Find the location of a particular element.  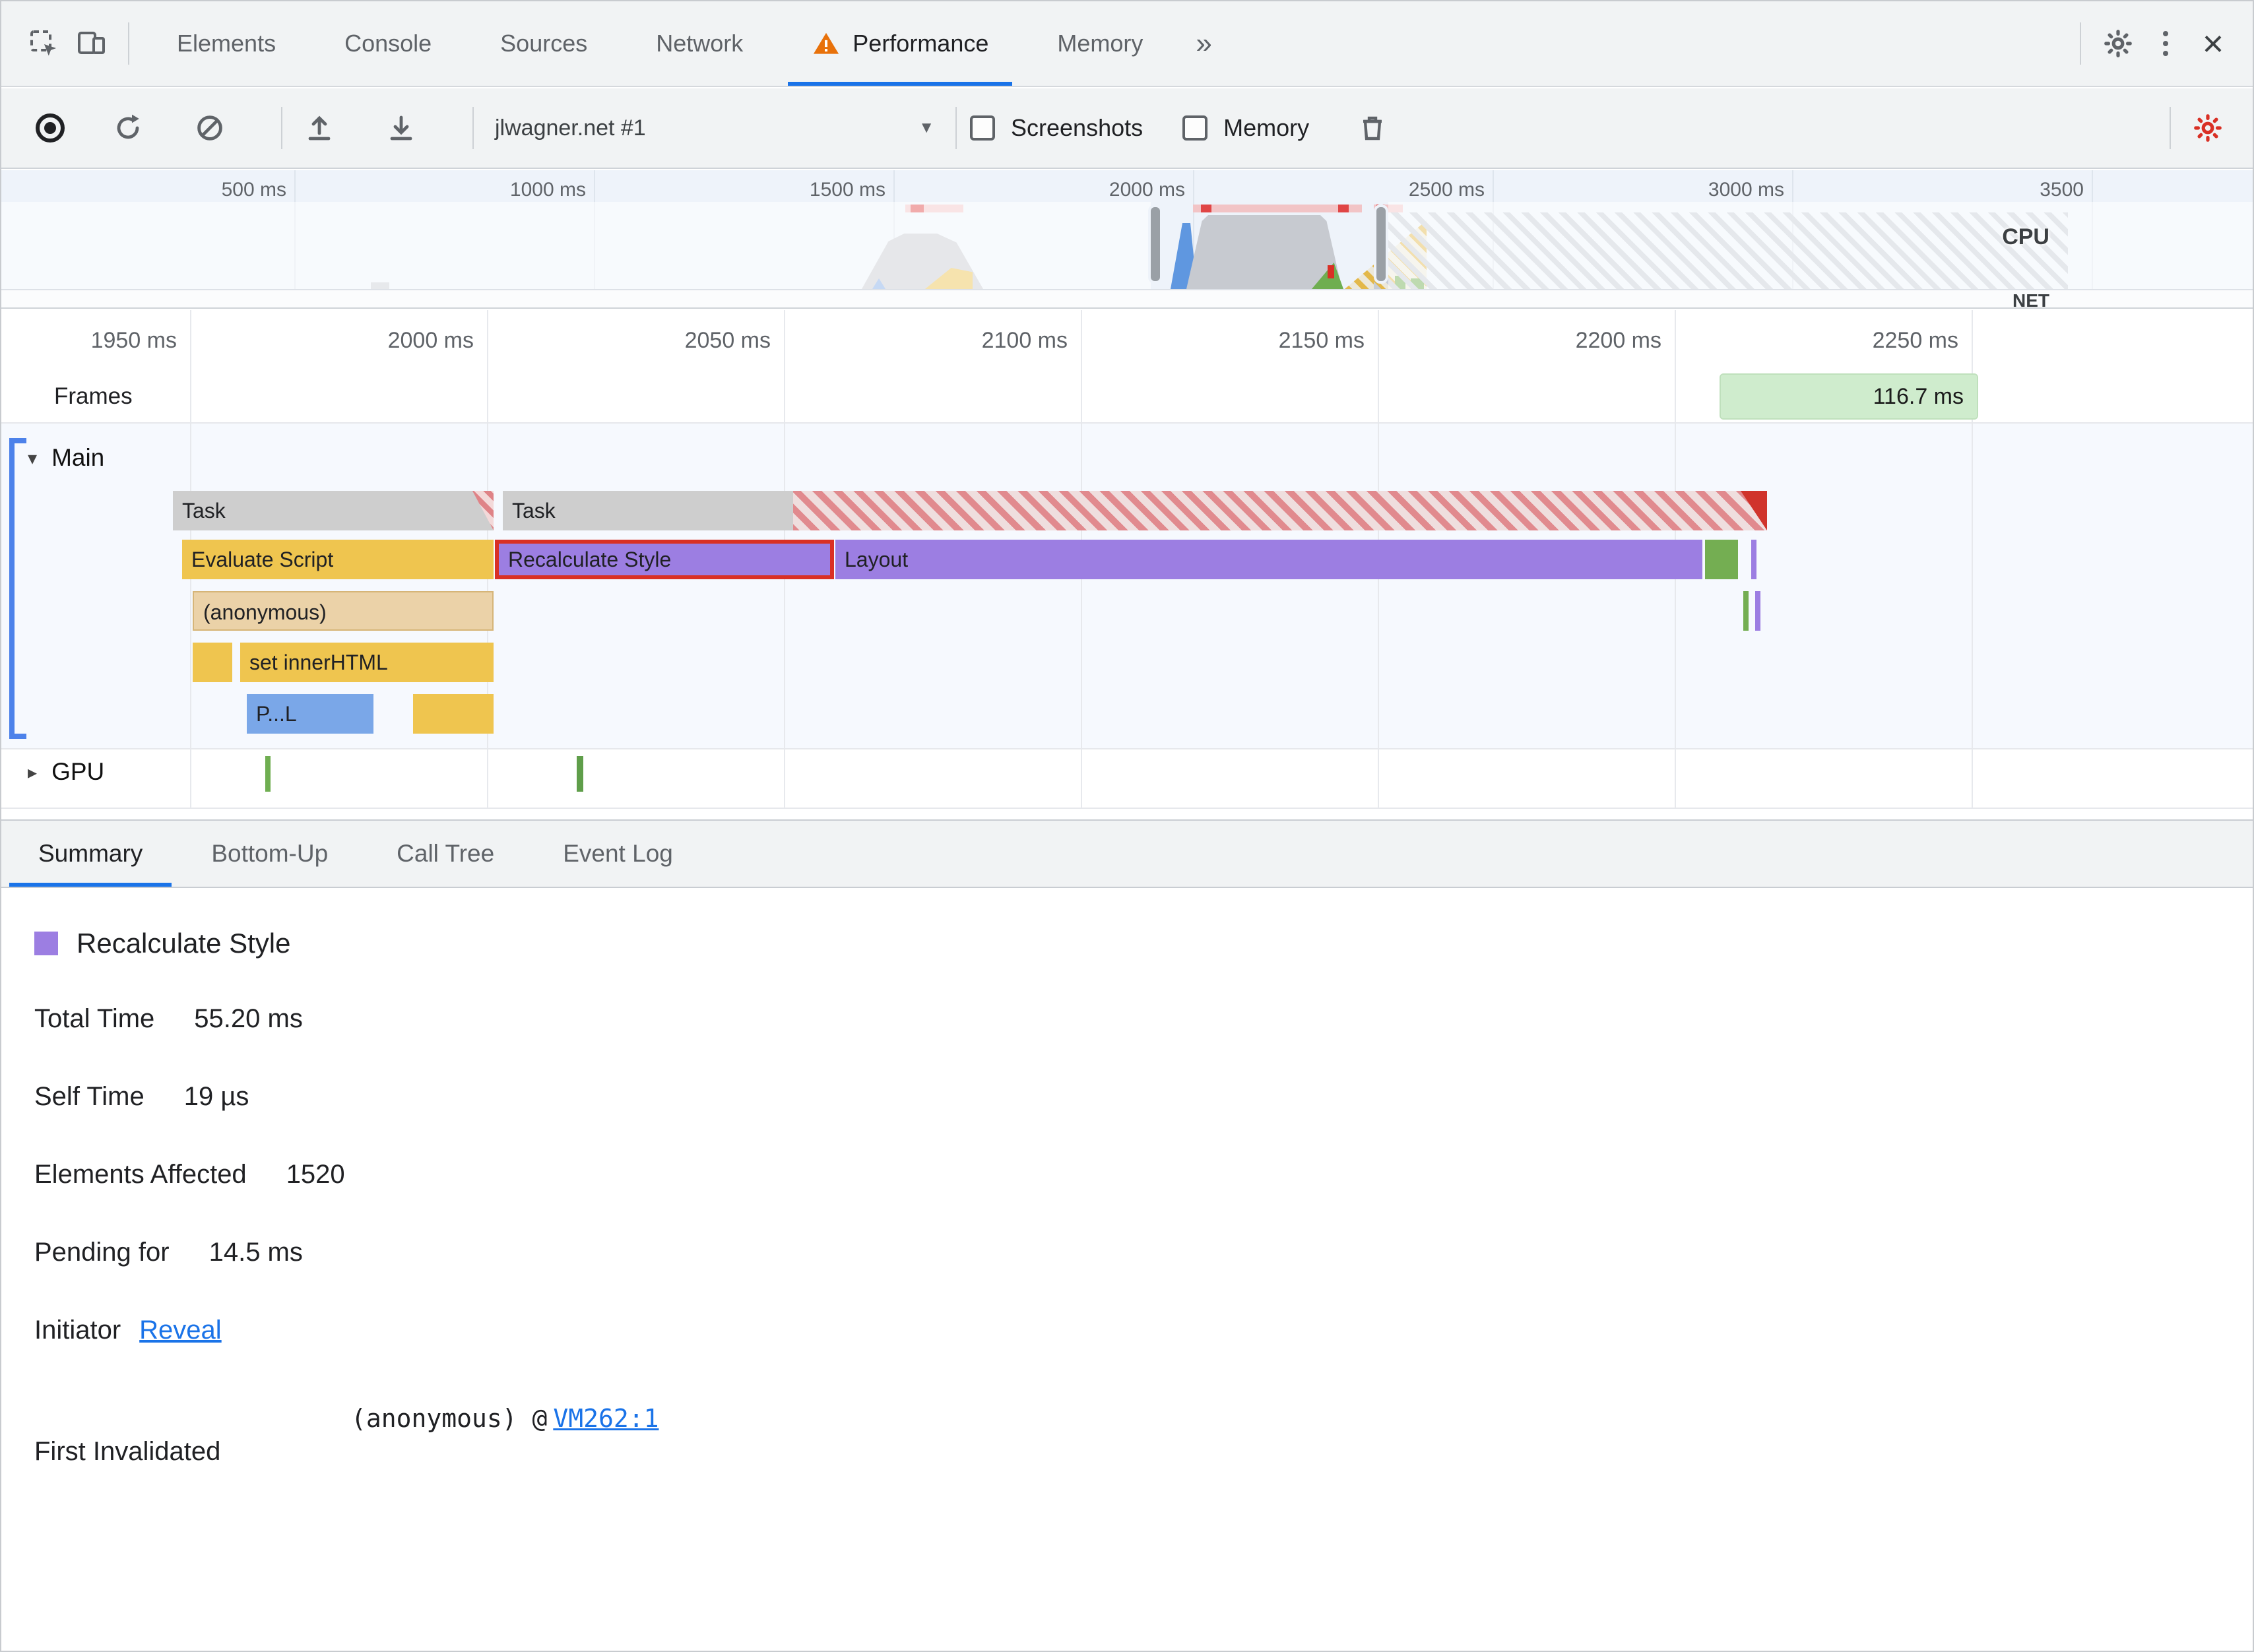

tab-sources: Sources is located at coordinates (544, 43).